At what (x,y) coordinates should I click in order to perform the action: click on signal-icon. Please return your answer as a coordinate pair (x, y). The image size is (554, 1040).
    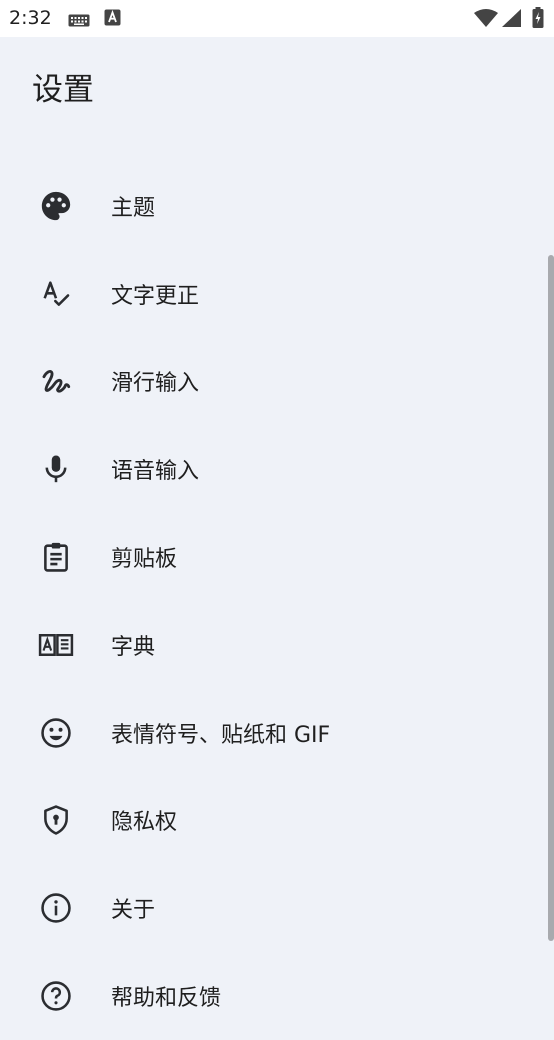
    Looking at the image, I should click on (511, 20).